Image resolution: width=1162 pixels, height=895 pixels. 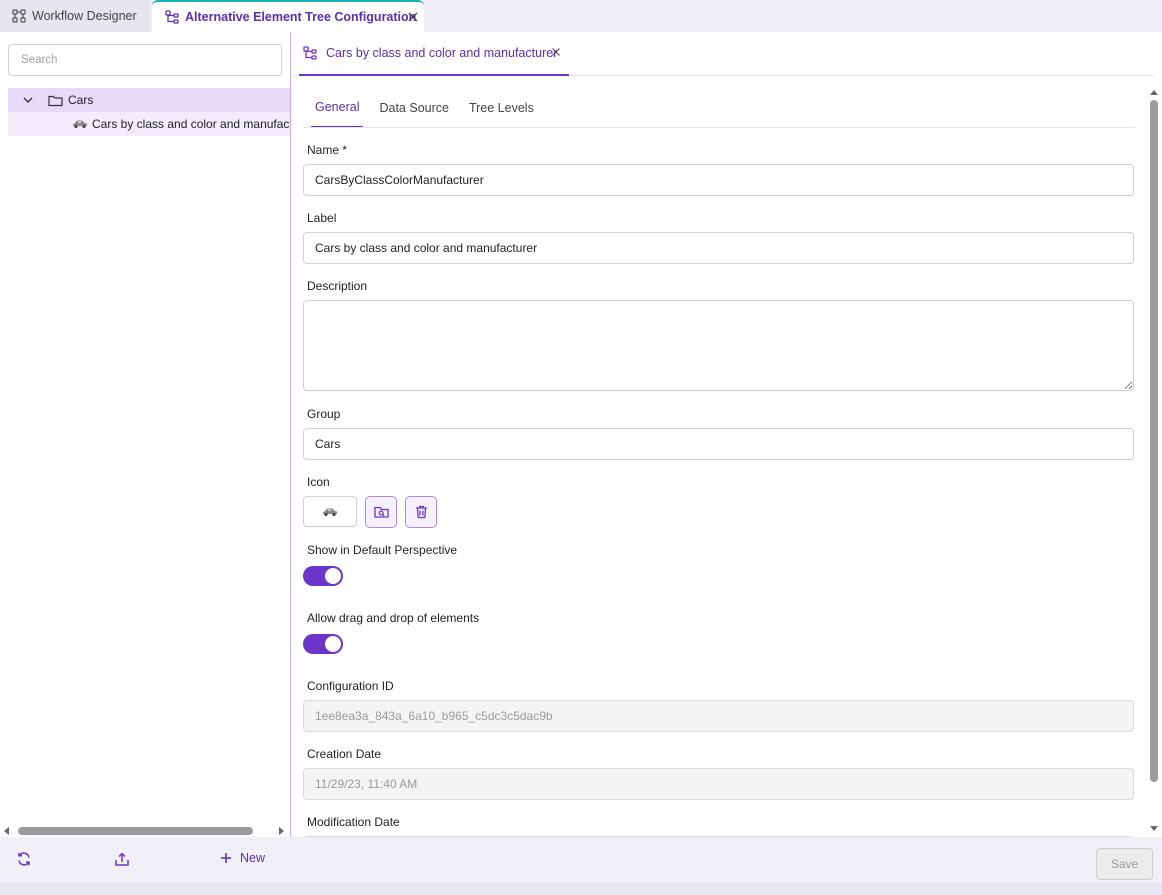 What do you see at coordinates (55, 100) in the screenshot?
I see `folder-icon` at bounding box center [55, 100].